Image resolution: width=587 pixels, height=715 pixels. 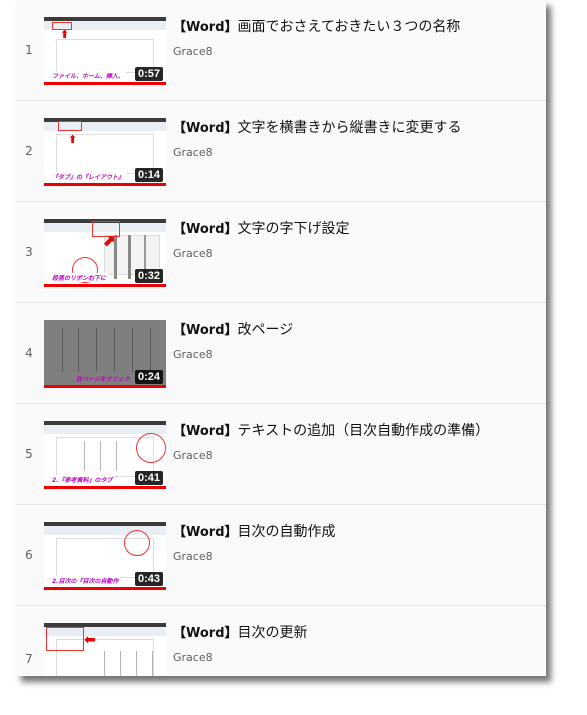 What do you see at coordinates (82, 479) in the screenshot?
I see `thumbnail-caption: 2.『参考資料』のタブ` at bounding box center [82, 479].